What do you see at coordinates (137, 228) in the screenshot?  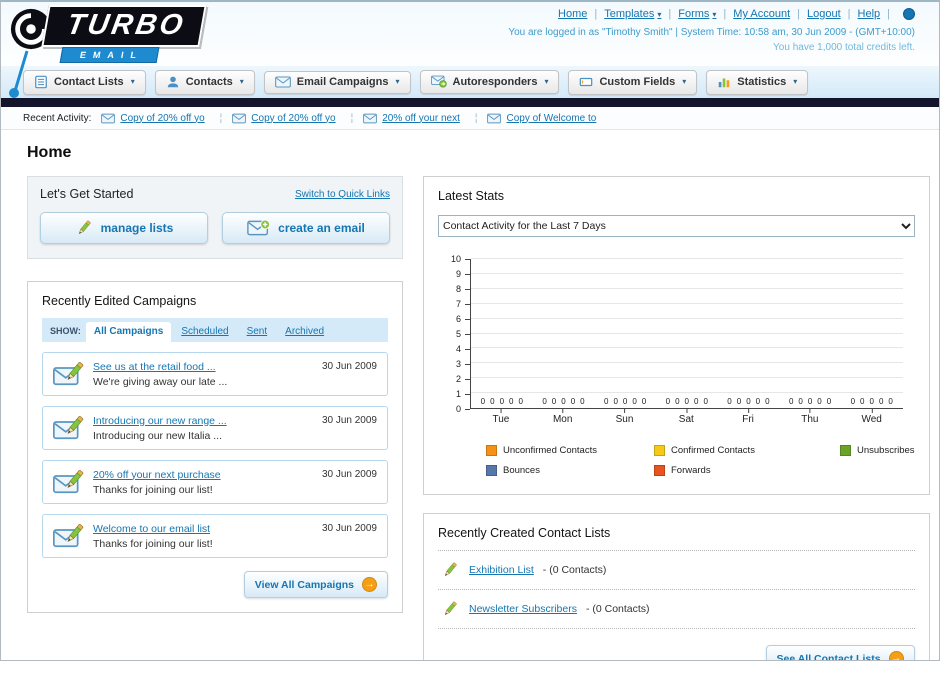 I see `manage-lists-label: manage lists` at bounding box center [137, 228].